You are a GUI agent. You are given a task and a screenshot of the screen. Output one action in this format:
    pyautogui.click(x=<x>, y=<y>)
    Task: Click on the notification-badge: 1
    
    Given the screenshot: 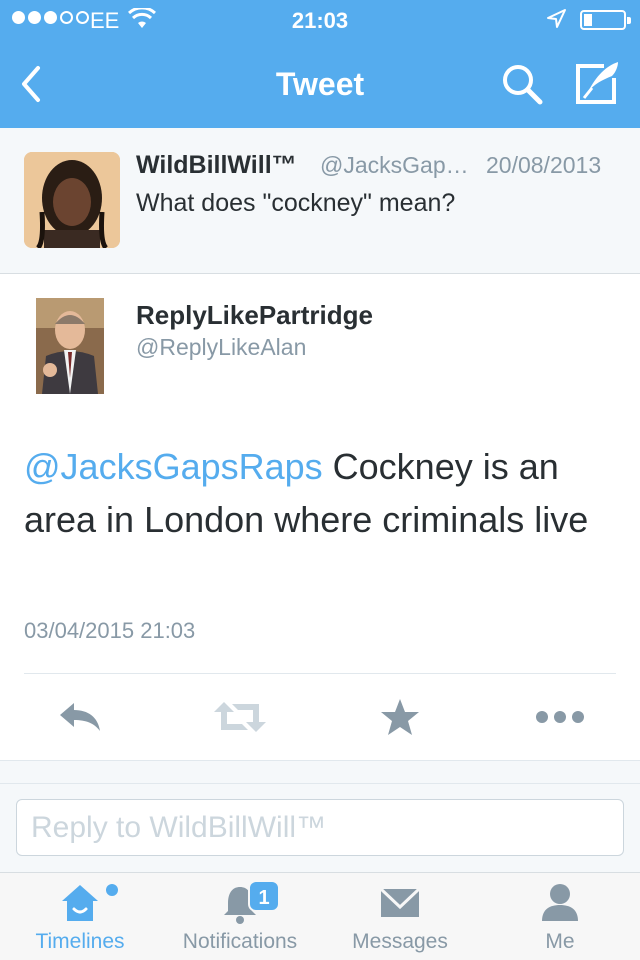 What is the action you would take?
    pyautogui.click(x=264, y=896)
    